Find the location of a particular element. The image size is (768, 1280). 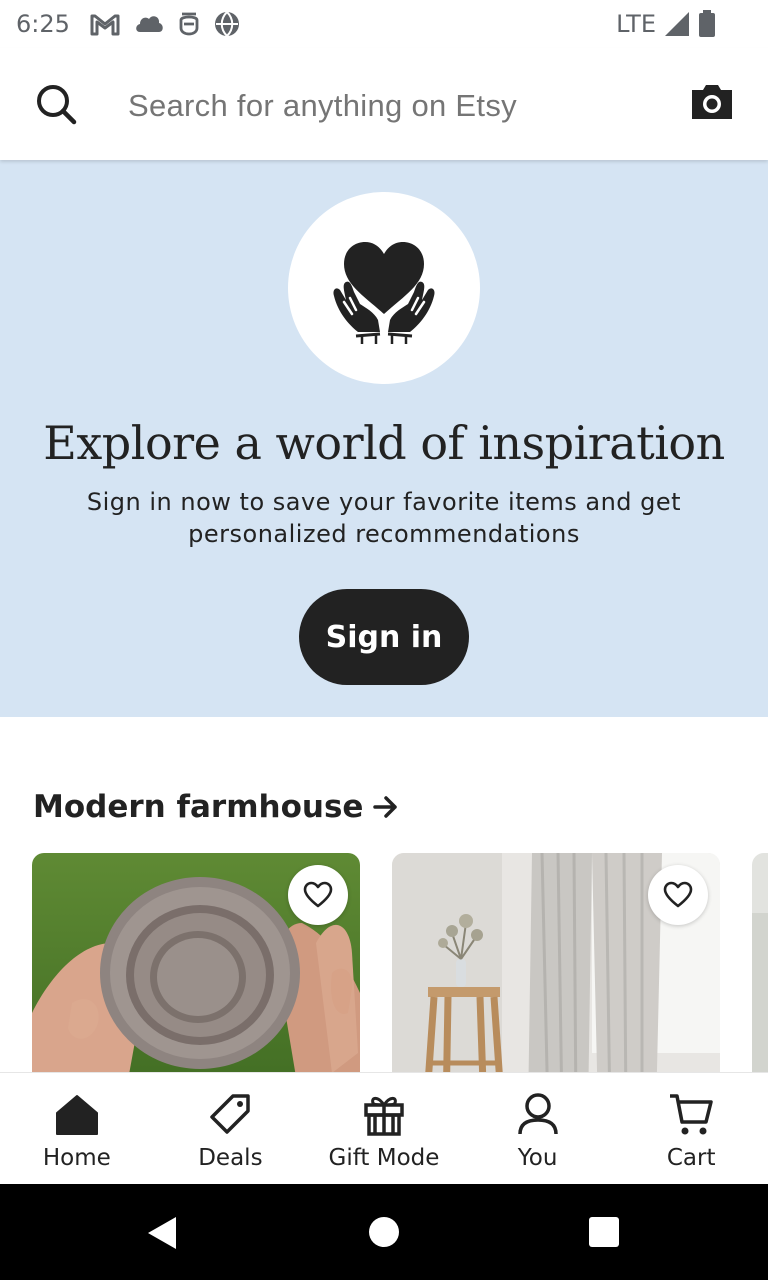

status-right: LTE is located at coordinates (666, 24).